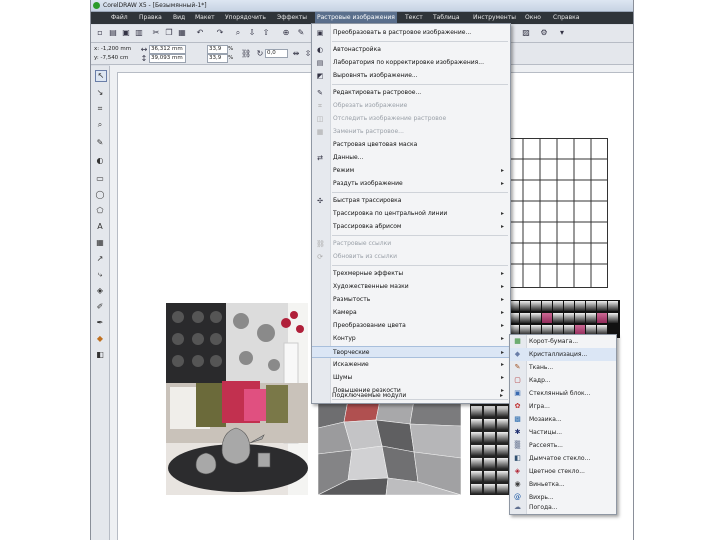 This screenshot has height=540, width=720. I want to click on menu-item-color-transform: Преобразование цвета ▸, so click(411, 326).